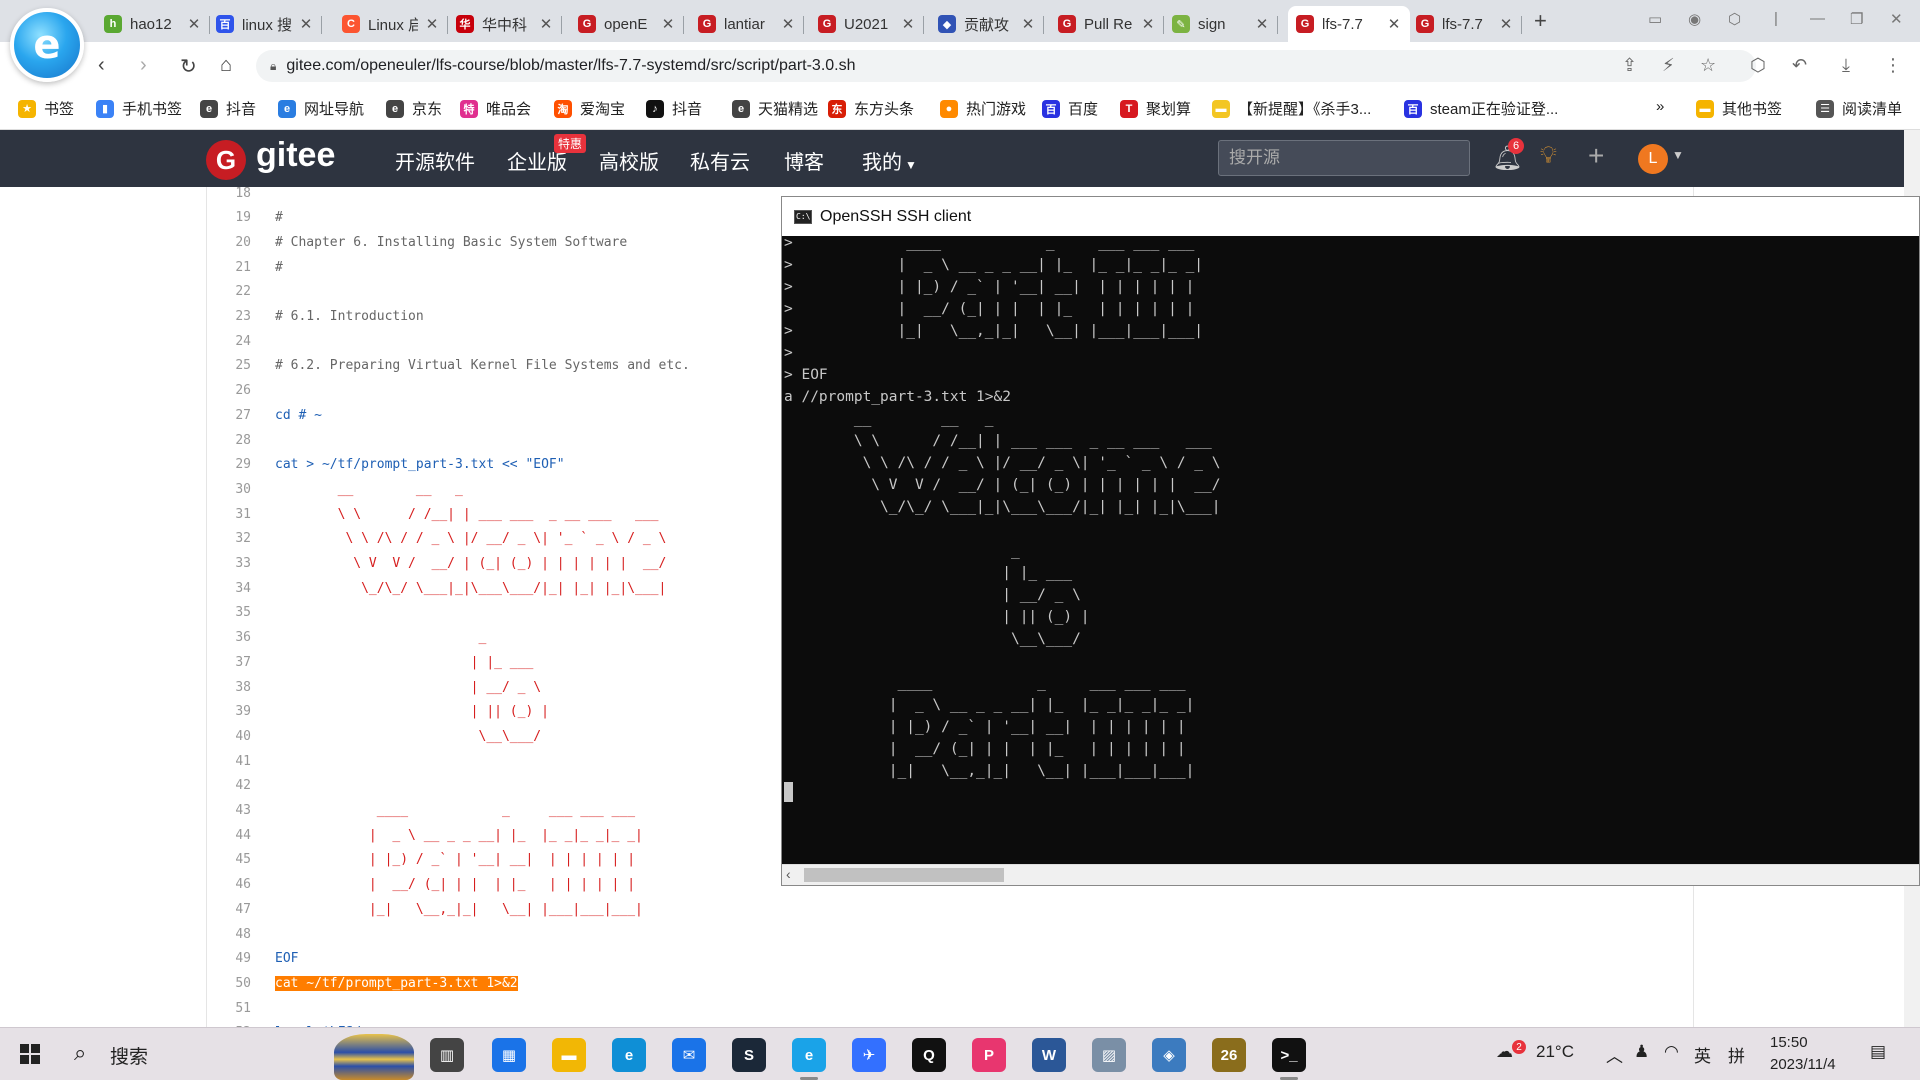 Image resolution: width=1920 pixels, height=1080 pixels. Describe the element at coordinates (1702, 1054) in the screenshot. I see `ime-language: 英` at that location.